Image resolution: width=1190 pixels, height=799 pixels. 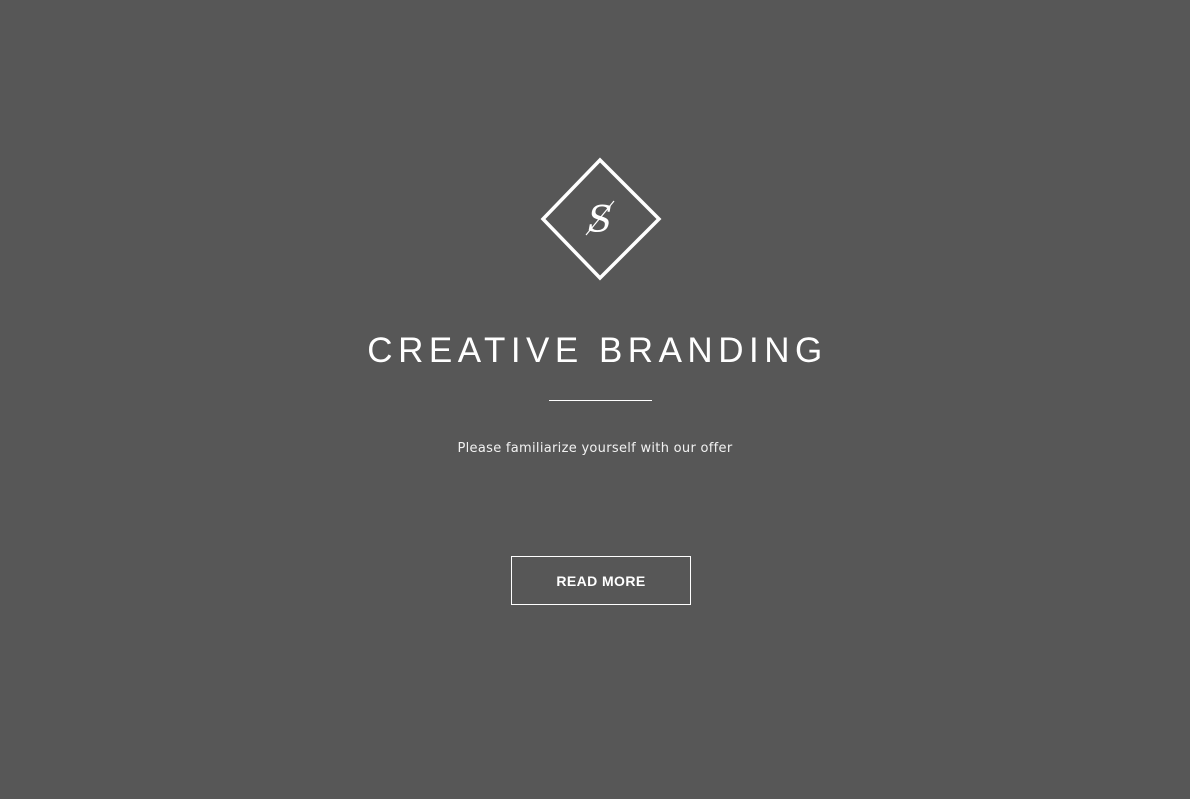 I want to click on read-more-button: READ MORE, so click(x=601, y=580).